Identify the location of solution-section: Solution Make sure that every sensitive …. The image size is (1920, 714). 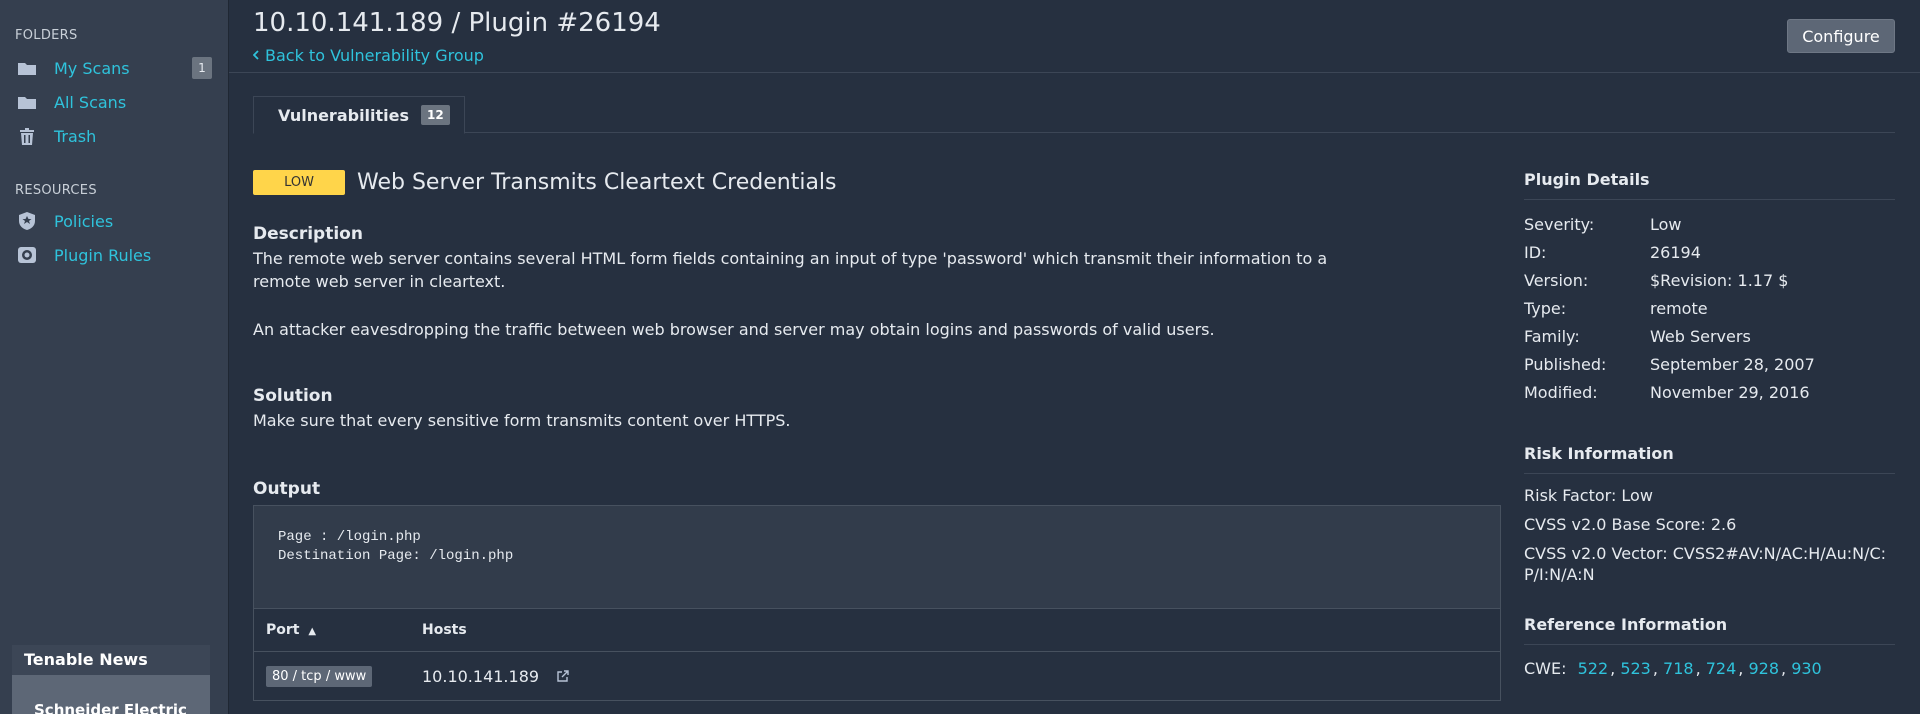
(522, 409).